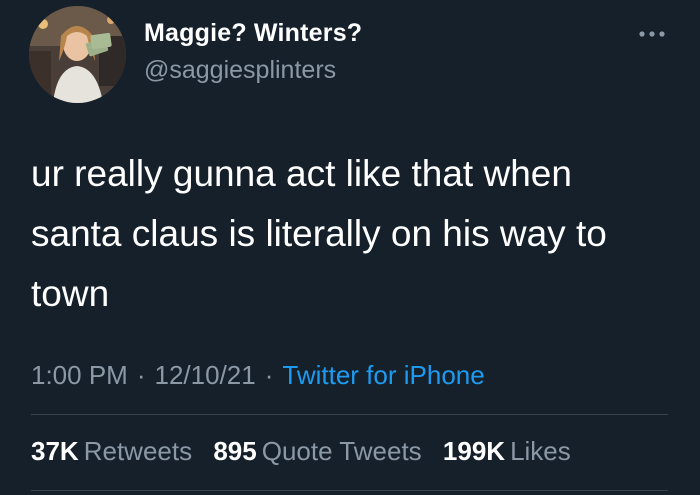 The height and width of the screenshot is (495, 700). I want to click on engagement-stats: 37K Retweets 895 Quote Tweets 199K Likes, so click(308, 451).